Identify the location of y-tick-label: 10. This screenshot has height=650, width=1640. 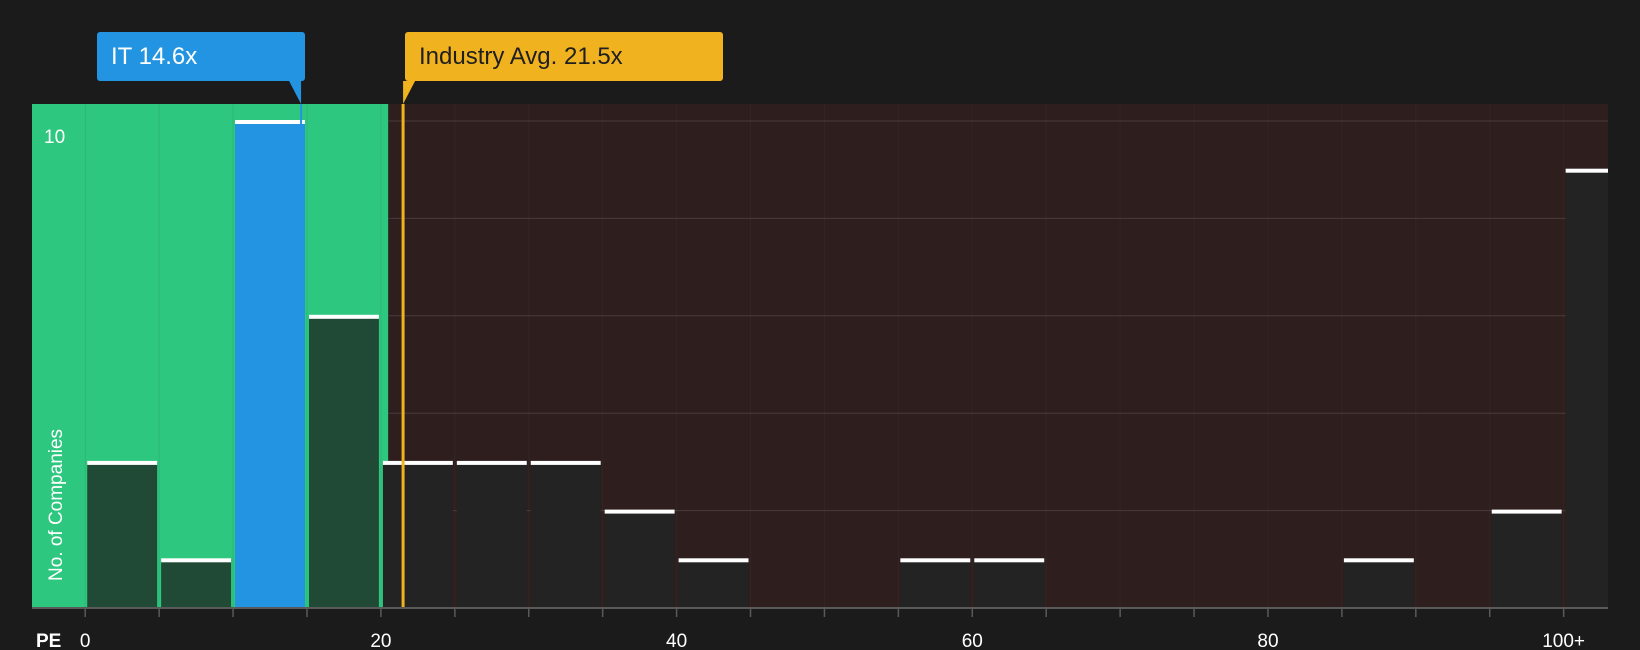
(54, 137).